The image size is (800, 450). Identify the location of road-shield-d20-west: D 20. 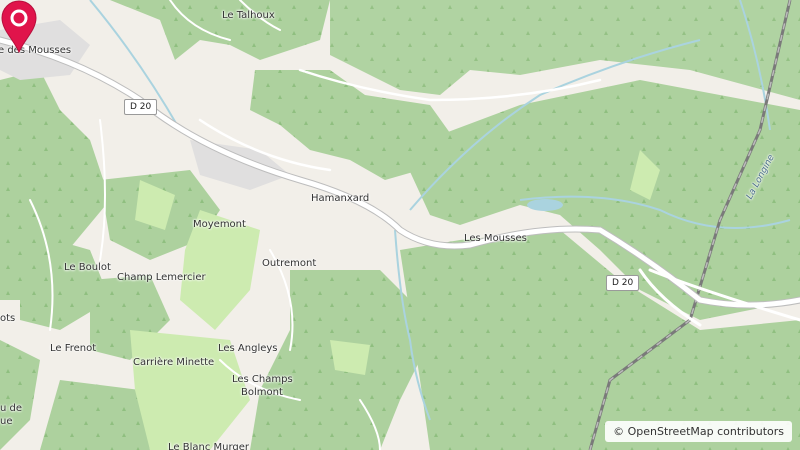
(141, 107).